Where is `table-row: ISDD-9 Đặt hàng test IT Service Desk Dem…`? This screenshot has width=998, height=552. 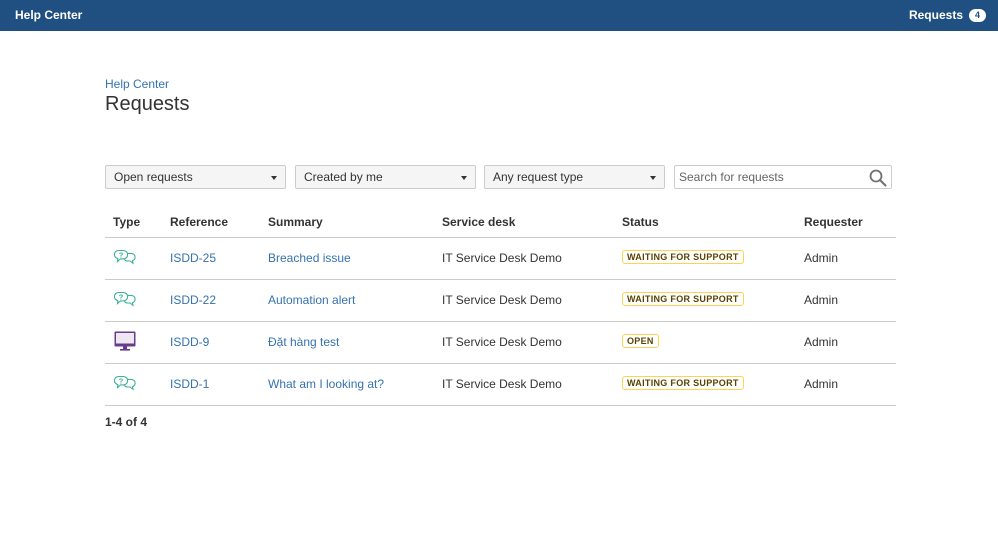 table-row: ISDD-9 Đặt hàng test IT Service Desk Dem… is located at coordinates (500, 342).